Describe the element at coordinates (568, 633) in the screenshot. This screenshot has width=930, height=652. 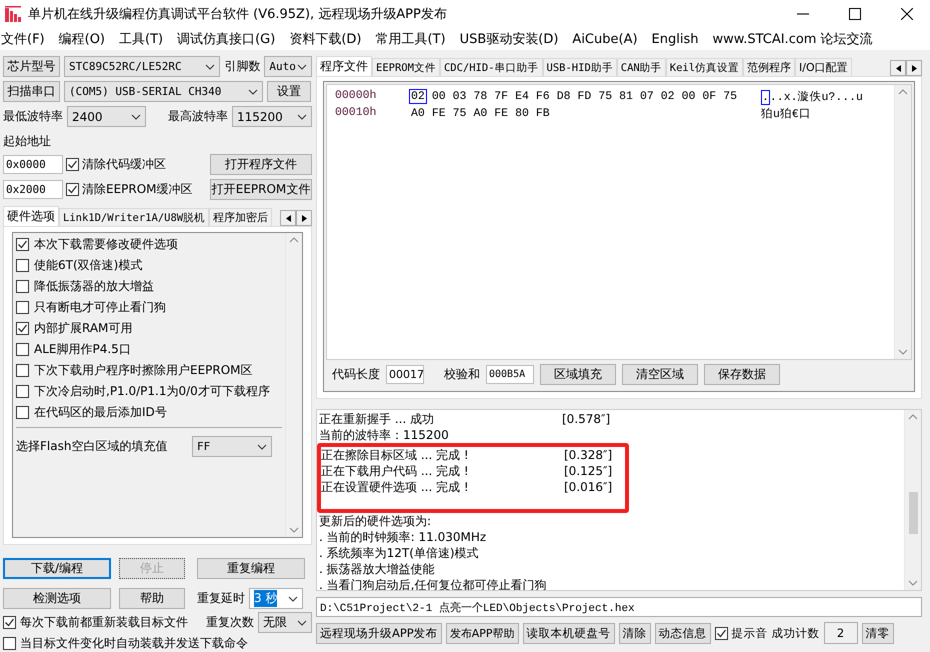
I see `bottom-button: 读取本机硬盘号` at that location.